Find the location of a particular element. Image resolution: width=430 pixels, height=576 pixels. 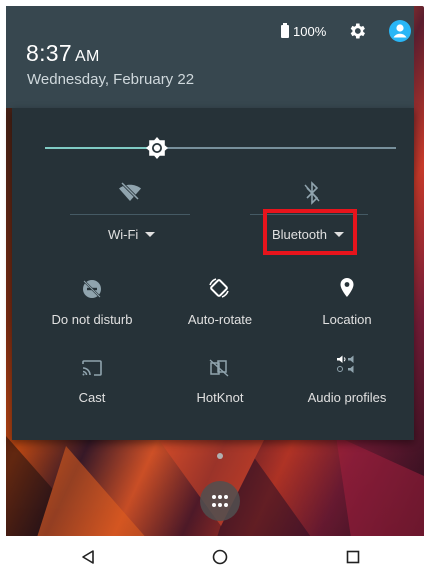

cast-label: Cast is located at coordinates (92, 397).